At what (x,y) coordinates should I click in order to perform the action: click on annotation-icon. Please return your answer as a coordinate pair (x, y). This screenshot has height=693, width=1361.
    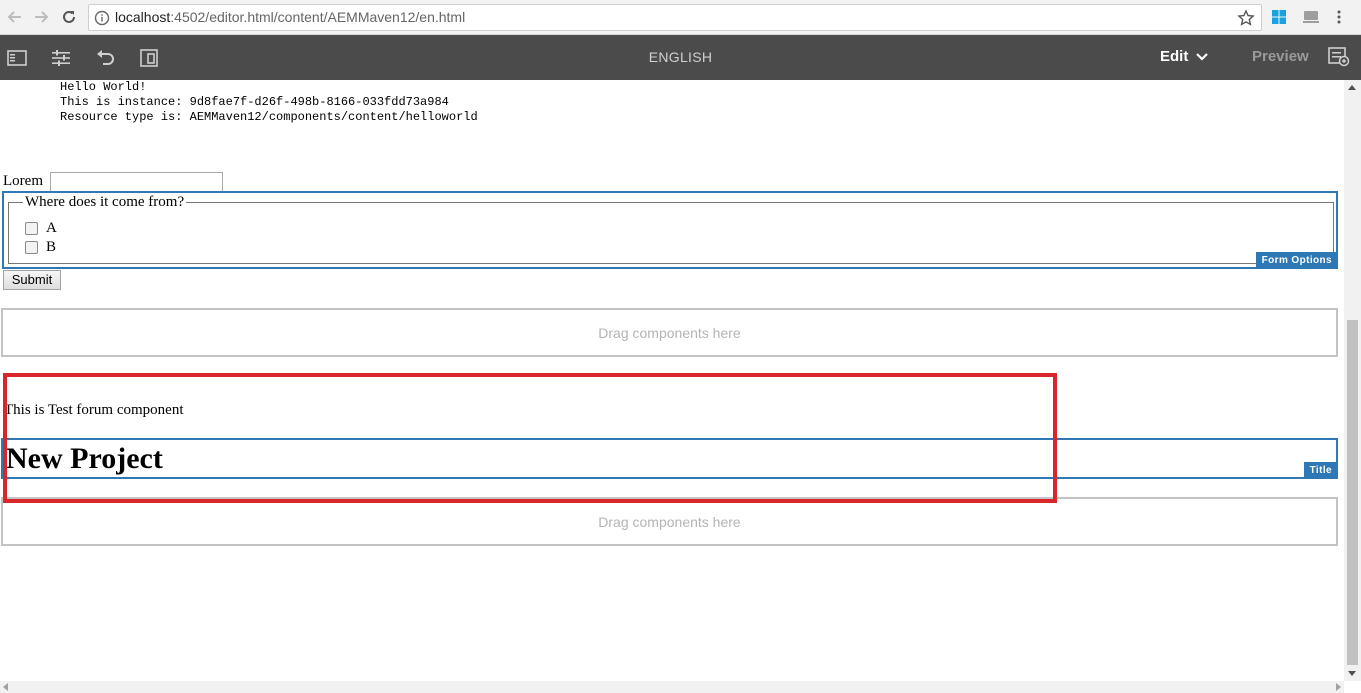
    Looking at the image, I should click on (1339, 59).